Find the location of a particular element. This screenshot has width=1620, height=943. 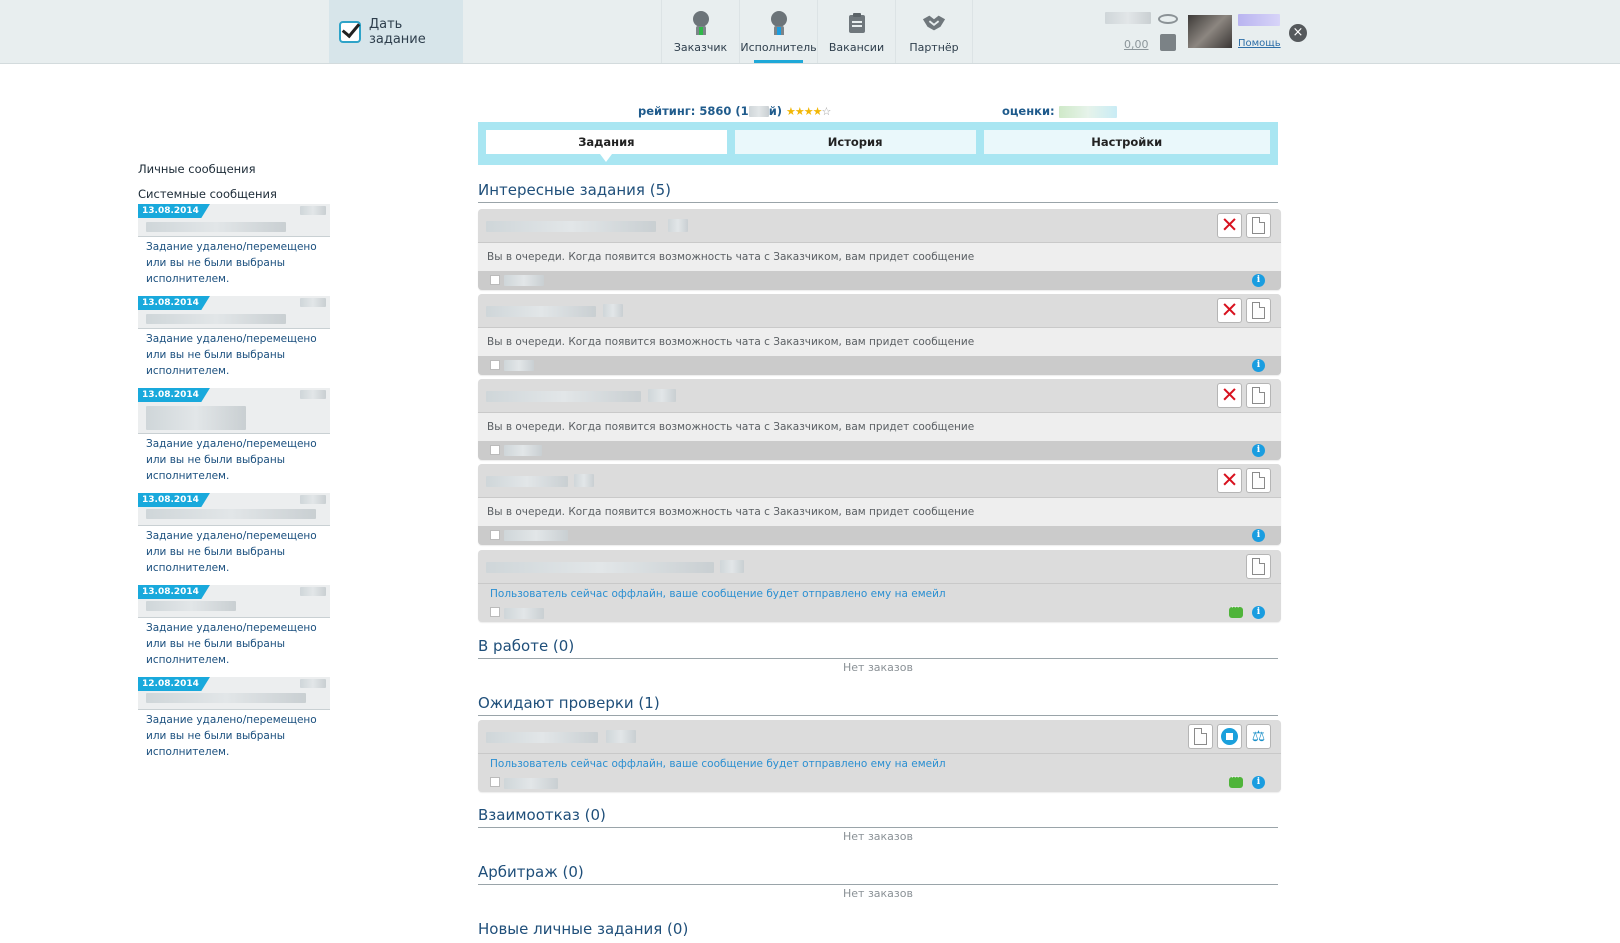

section-mutual-refusal-title: Взаимоотказ (0) is located at coordinates (878, 817).